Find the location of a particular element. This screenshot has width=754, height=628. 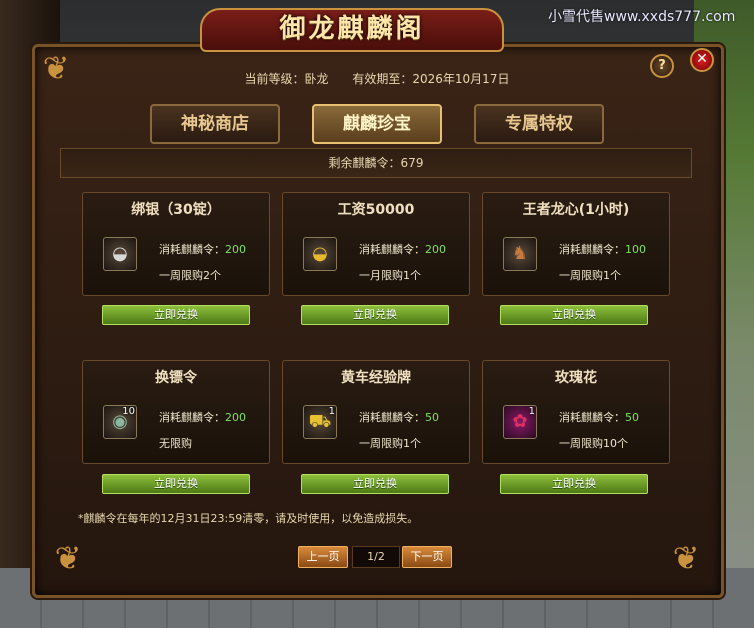

item-count: 10 is located at coordinates (128, 411).